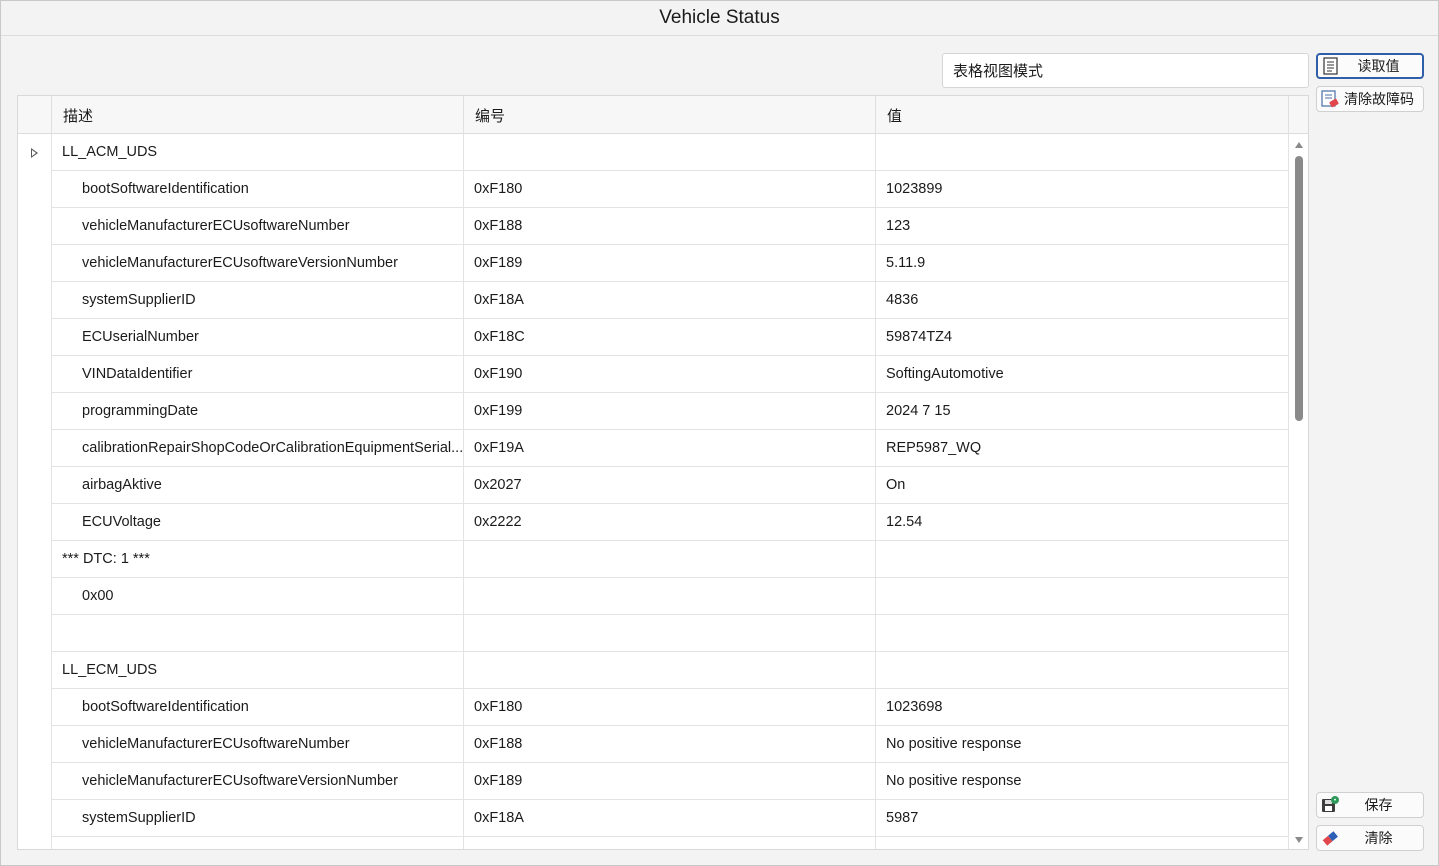 This screenshot has width=1439, height=866. Describe the element at coordinates (258, 115) in the screenshot. I see `header-description: 描述` at that location.